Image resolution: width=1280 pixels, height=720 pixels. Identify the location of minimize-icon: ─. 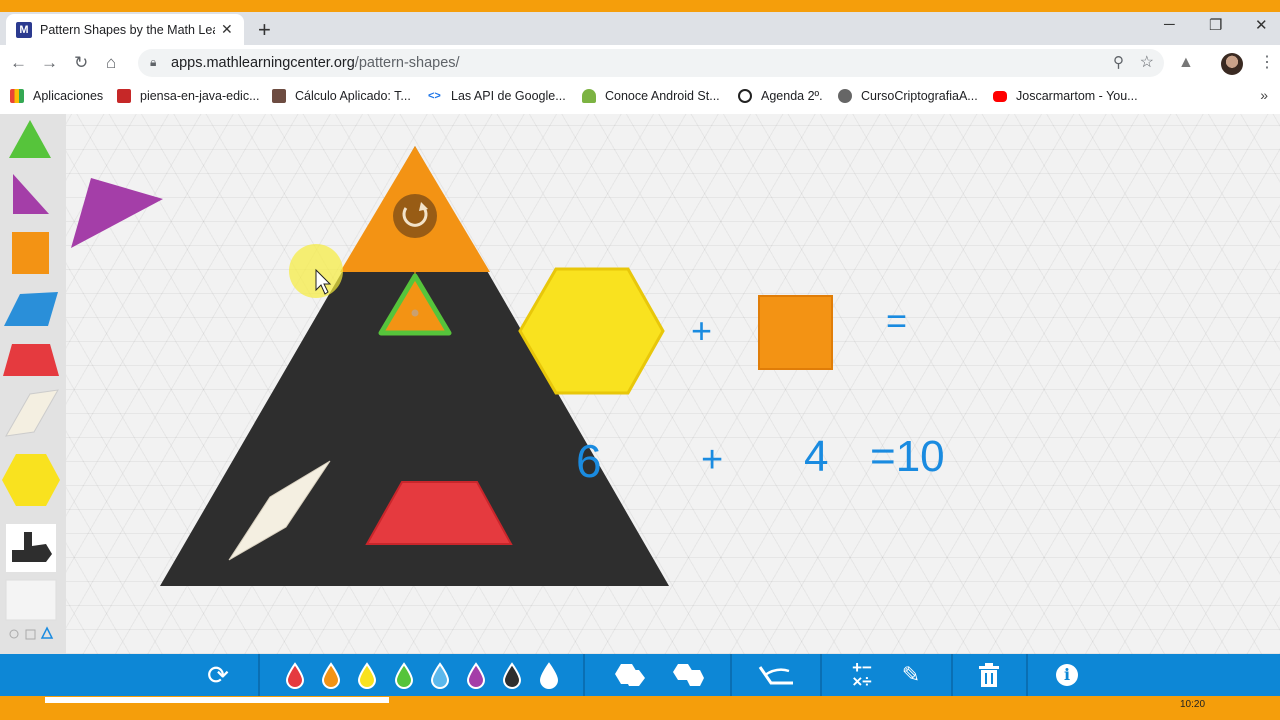
(1169, 24).